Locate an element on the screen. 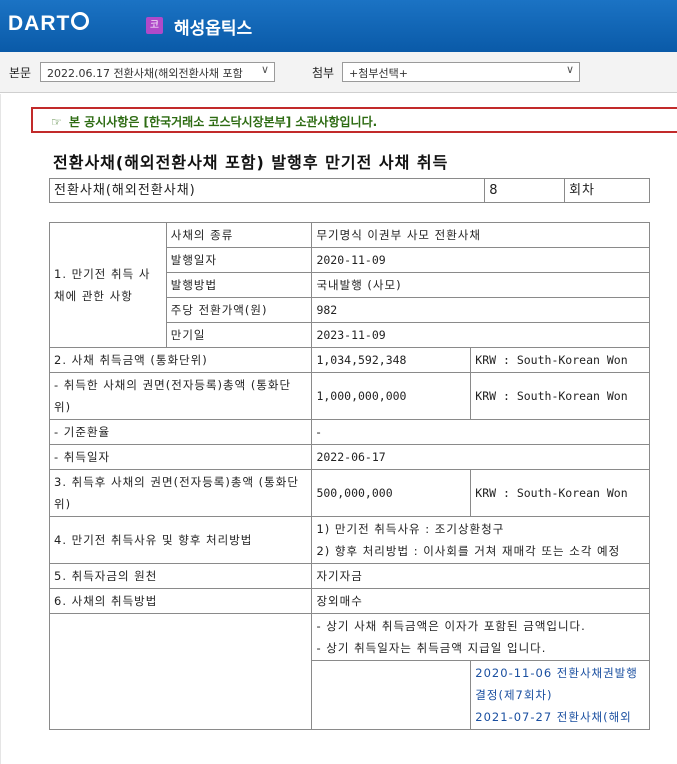  section-3-label: 3. 취득후 사채의 권면(전자등록)총액 (통화단위) is located at coordinates (180, 493).